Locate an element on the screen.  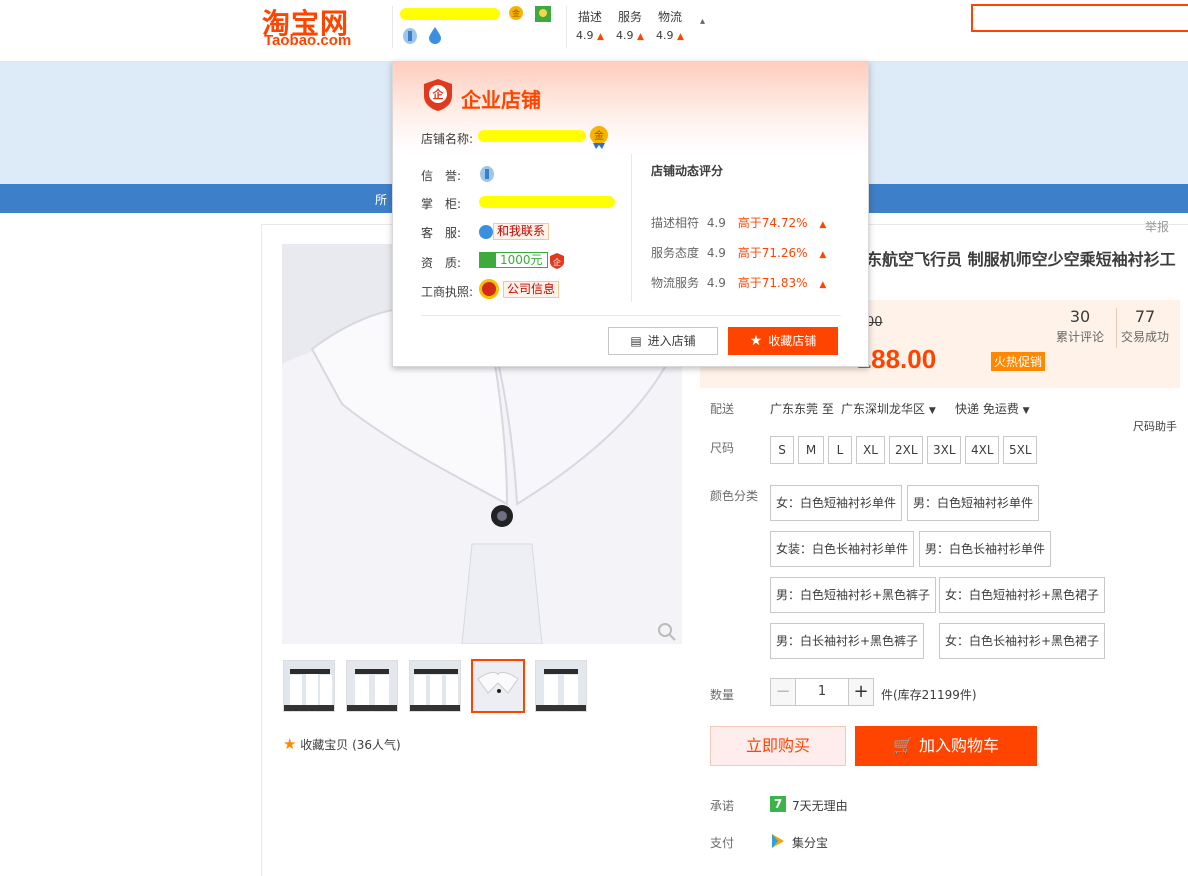
score-service: 服务 4.9 ▲ is located at coordinates (630, 26).